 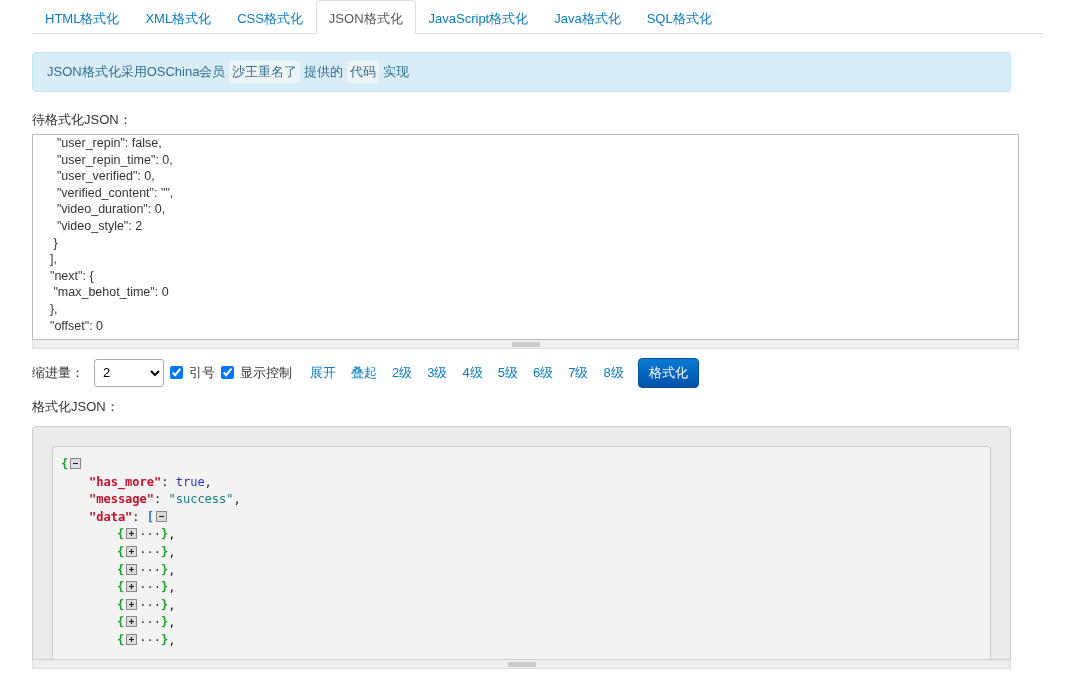 What do you see at coordinates (365, 17) in the screenshot?
I see `tab: JSON格式化` at bounding box center [365, 17].